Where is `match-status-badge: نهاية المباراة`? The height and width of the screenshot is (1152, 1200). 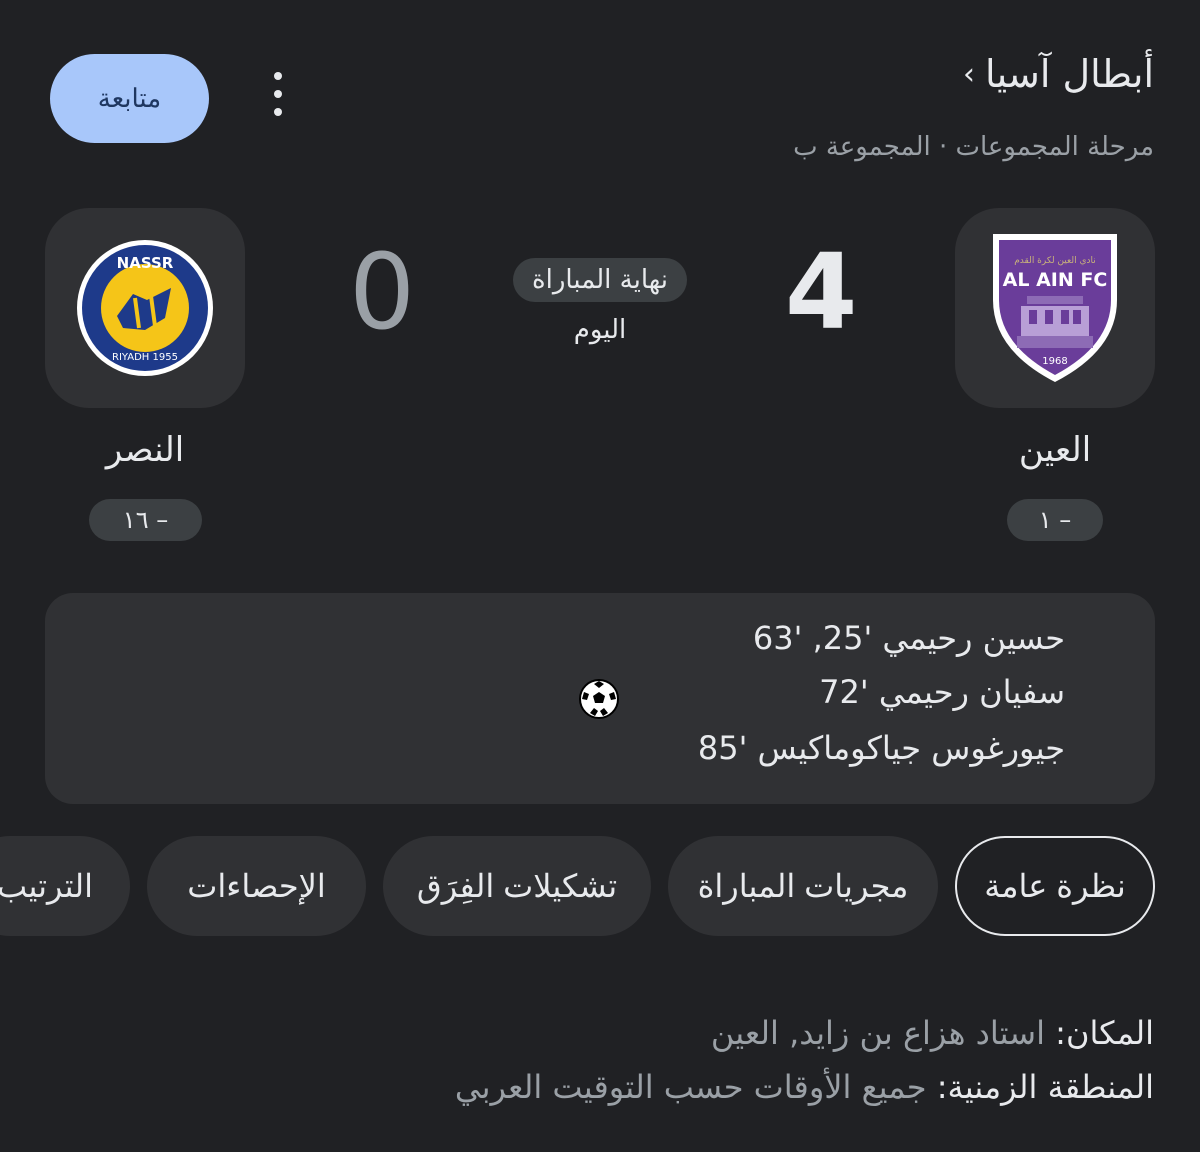 match-status-badge: نهاية المباراة is located at coordinates (600, 280).